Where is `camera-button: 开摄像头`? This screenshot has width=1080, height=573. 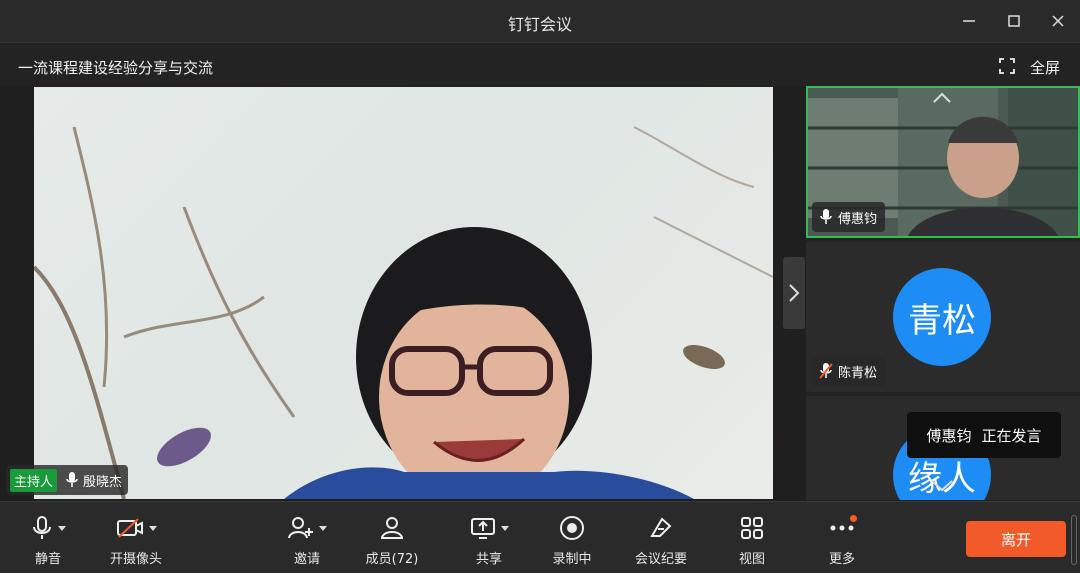
camera-button: 开摄像头 is located at coordinates (136, 540).